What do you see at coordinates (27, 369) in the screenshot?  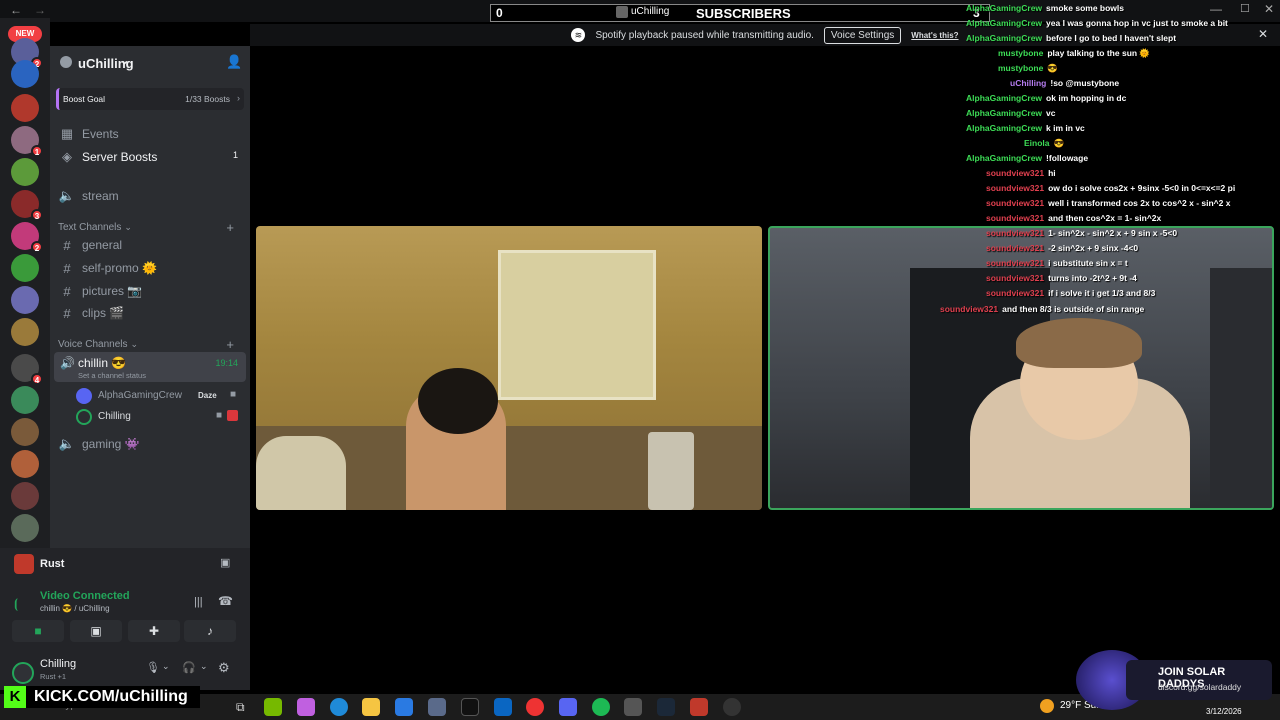 I see `server-icon: 4` at bounding box center [27, 369].